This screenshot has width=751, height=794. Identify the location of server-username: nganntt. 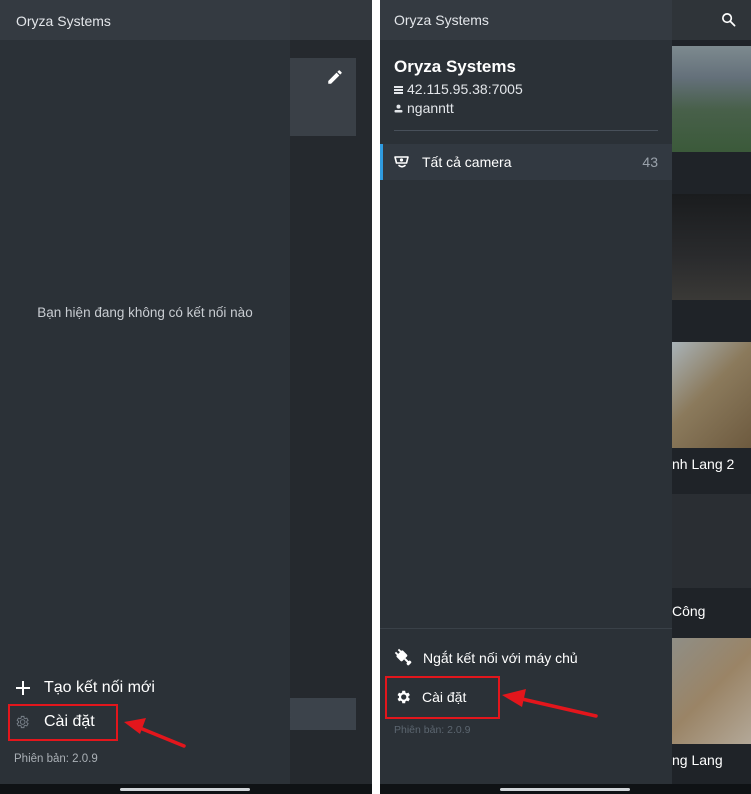
(424, 108).